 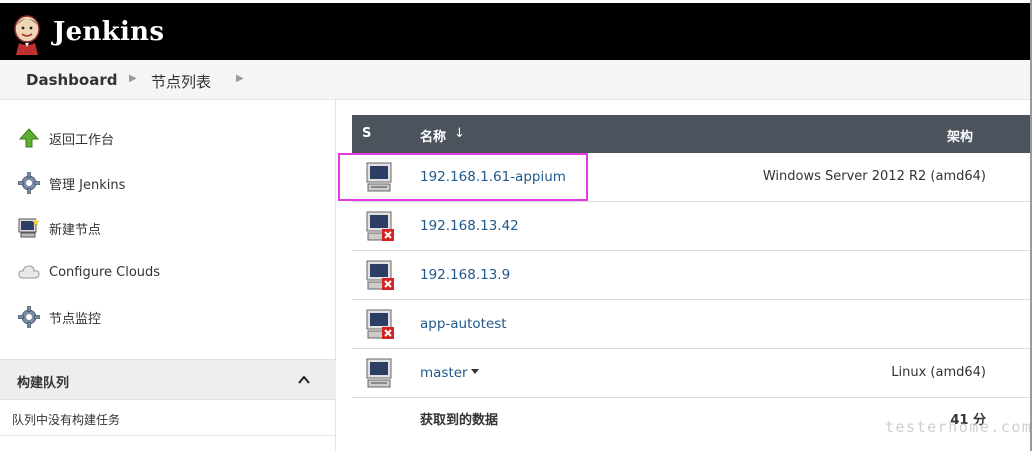 I want to click on breadcrumb-node-list: 节点列表, so click(x=181, y=81).